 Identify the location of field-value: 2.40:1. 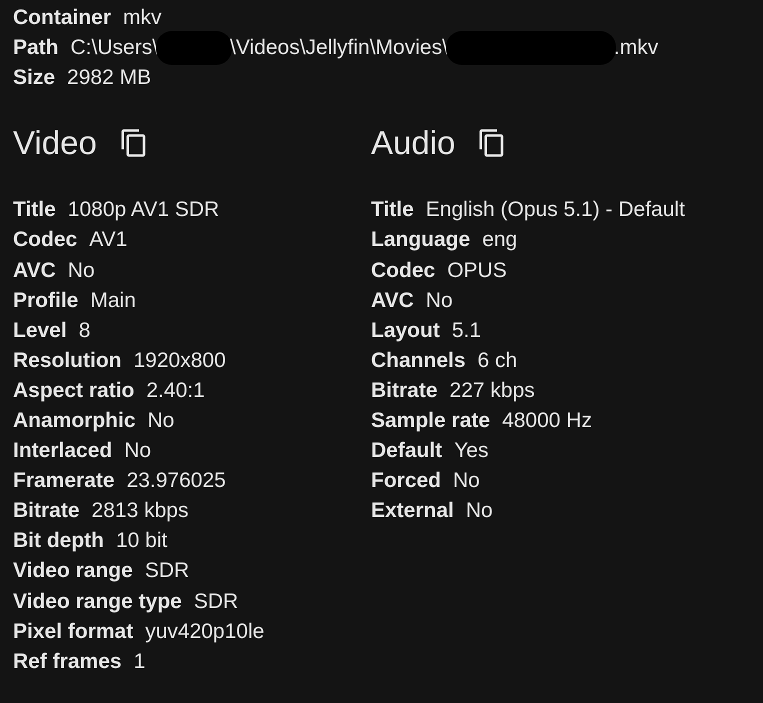
(175, 390).